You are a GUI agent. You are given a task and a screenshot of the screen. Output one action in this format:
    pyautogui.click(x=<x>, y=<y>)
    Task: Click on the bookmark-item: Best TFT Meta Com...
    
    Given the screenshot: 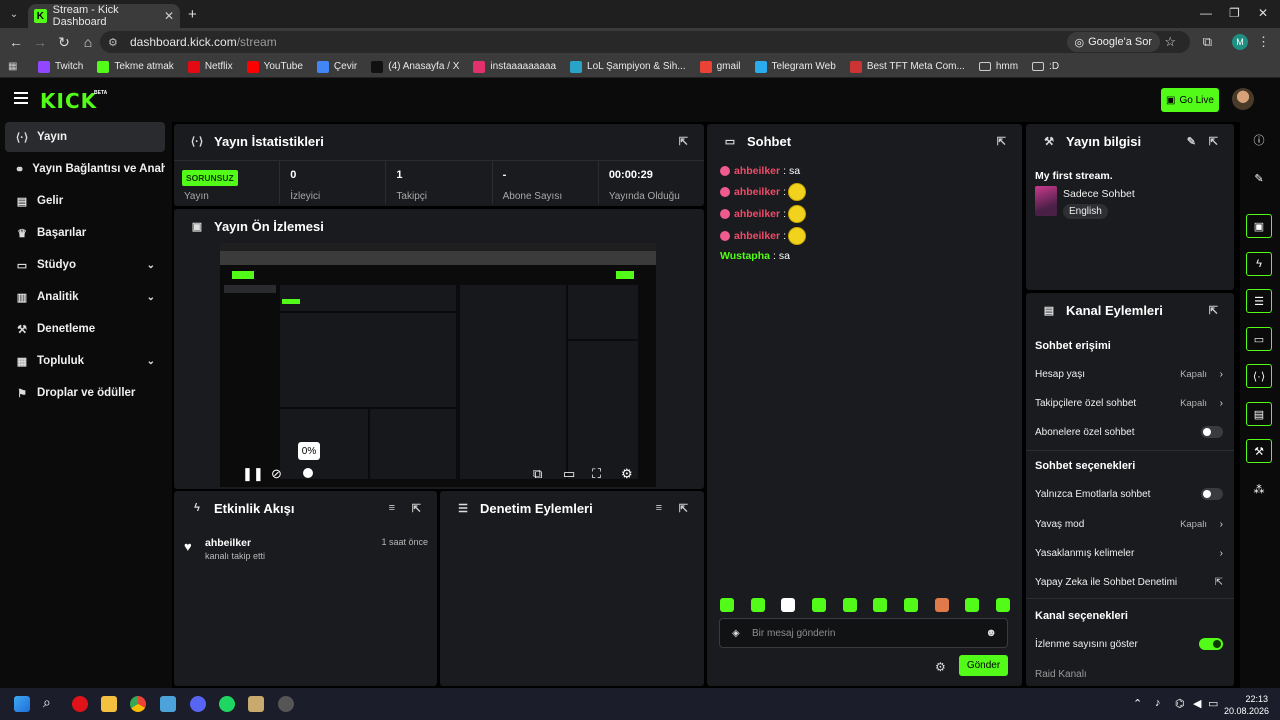 What is the action you would take?
    pyautogui.click(x=907, y=66)
    